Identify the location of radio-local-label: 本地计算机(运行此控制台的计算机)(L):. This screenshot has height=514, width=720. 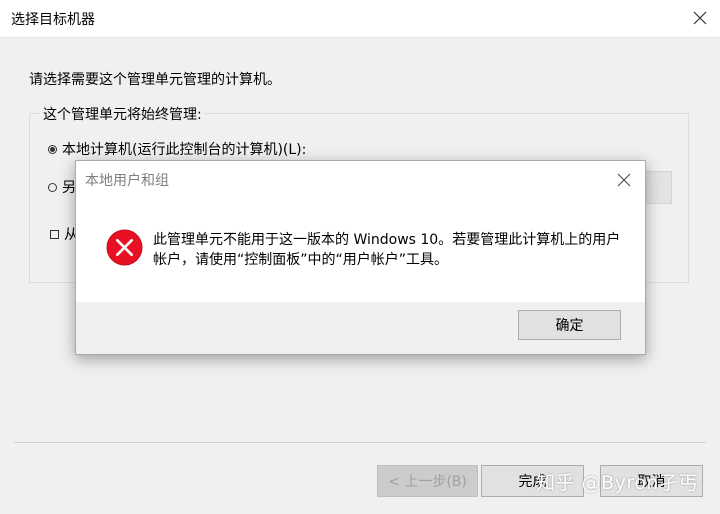
(184, 150).